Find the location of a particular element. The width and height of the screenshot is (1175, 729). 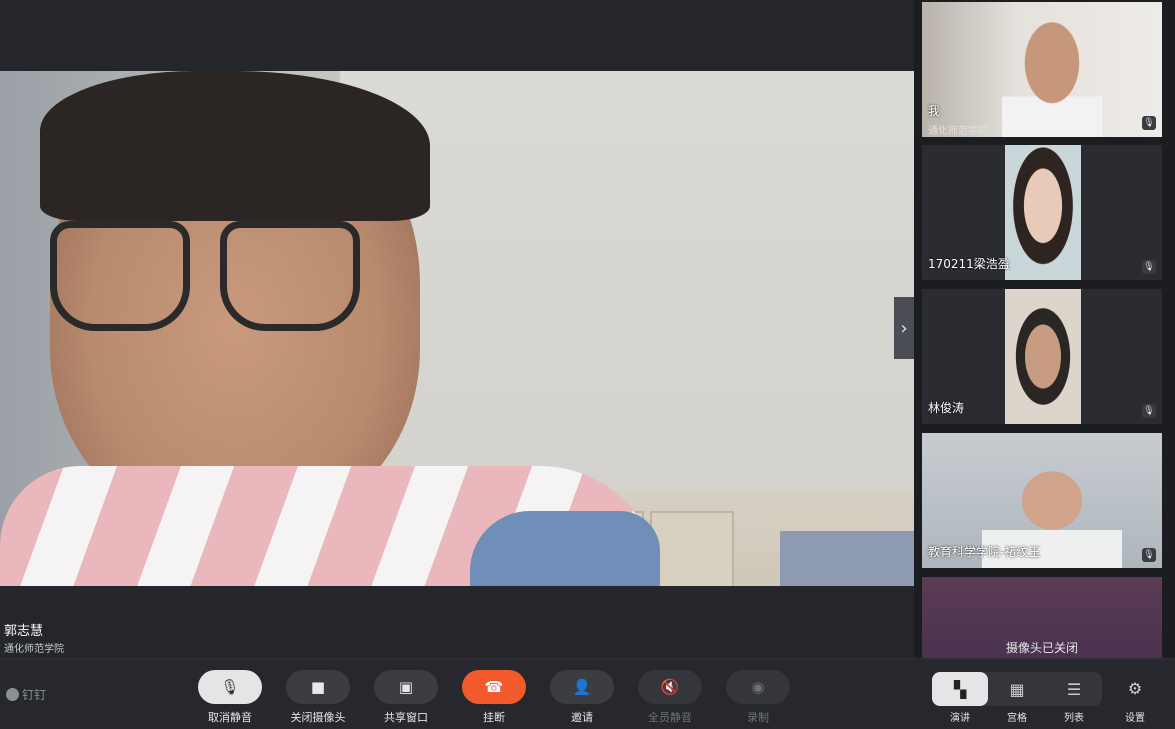

invite-button: 👤 is located at coordinates (582, 687).